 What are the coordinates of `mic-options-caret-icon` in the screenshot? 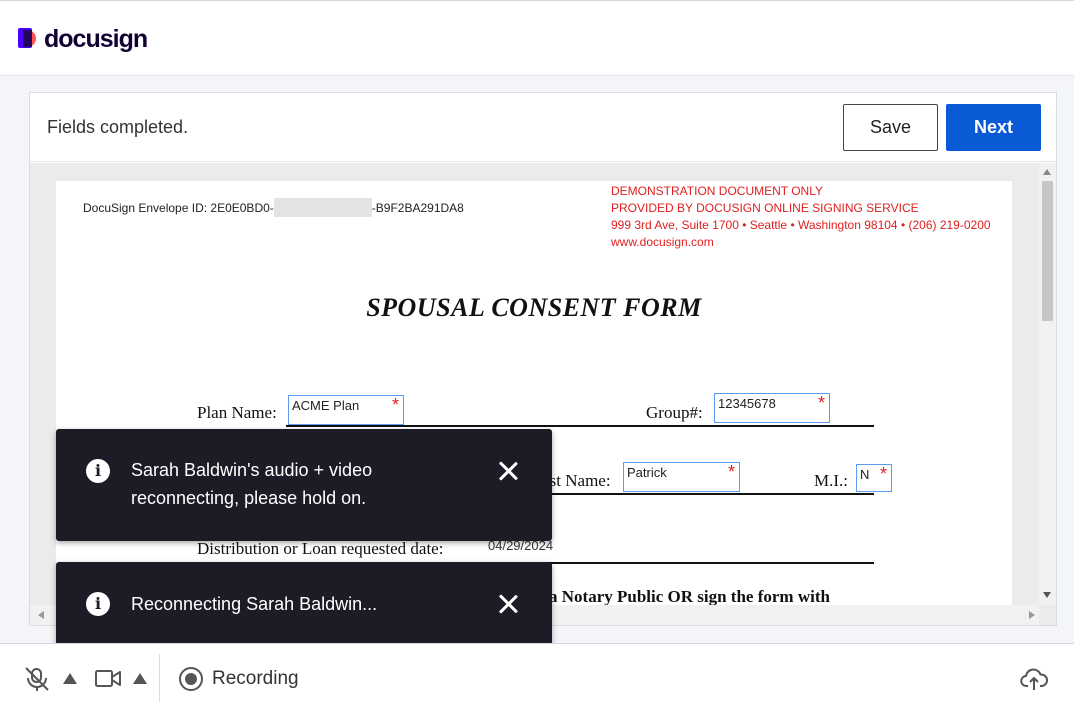 It's located at (70, 678).